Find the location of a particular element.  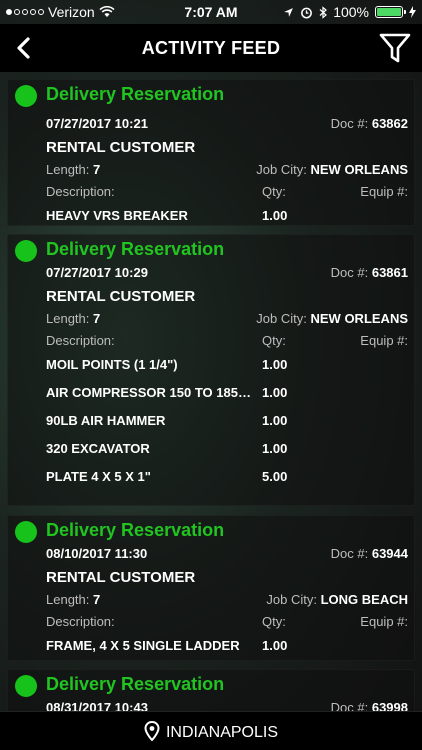

line-item: MOIL POINTS (1 1/4") 1.00 is located at coordinates (227, 366).